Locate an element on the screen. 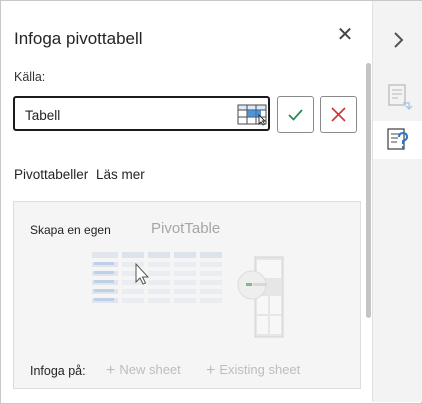 This screenshot has height=404, width=422. confirm-button is located at coordinates (295, 114).